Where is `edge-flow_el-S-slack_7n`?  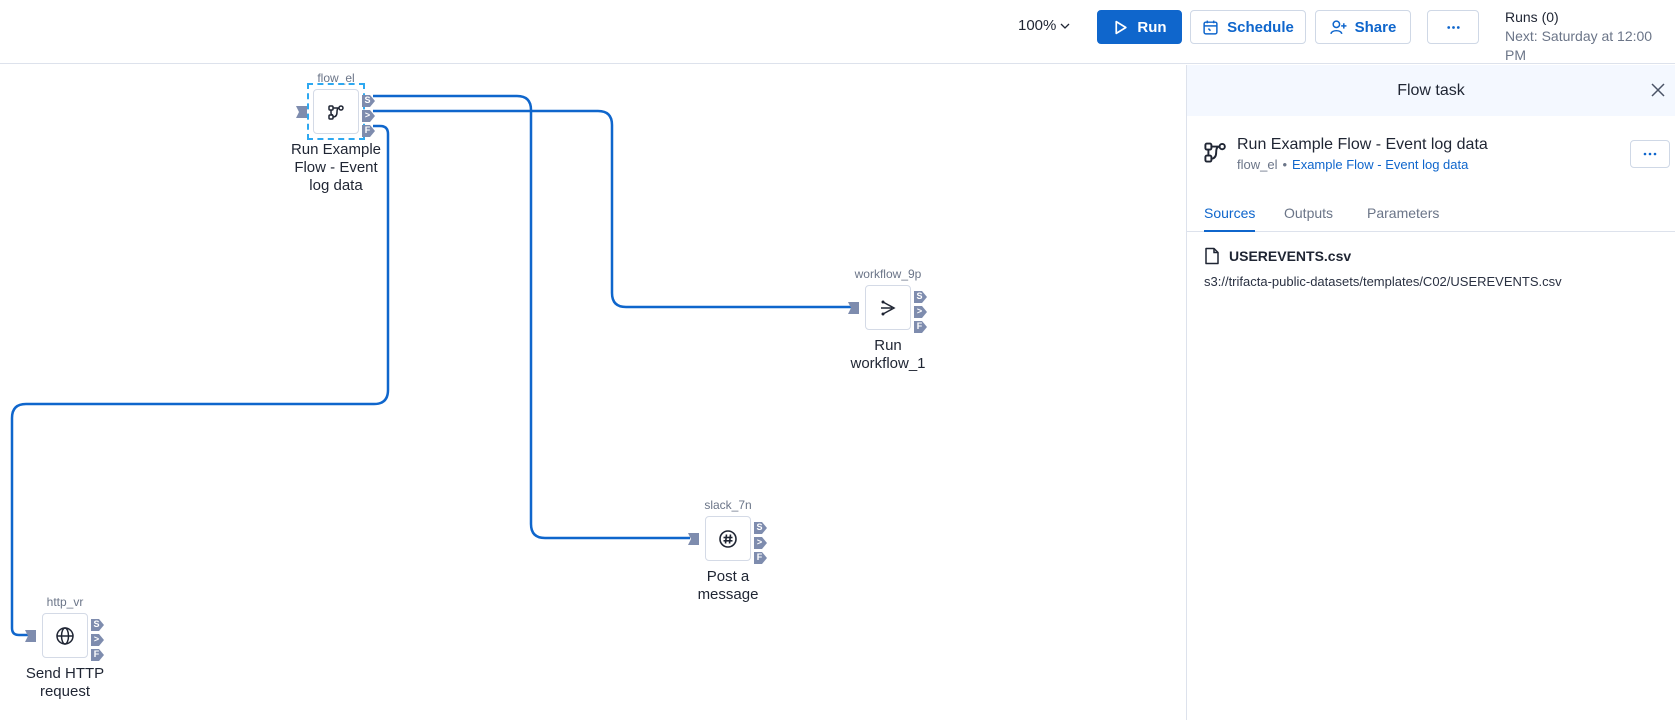 edge-flow_el-S-slack_7n is located at coordinates (531, 317).